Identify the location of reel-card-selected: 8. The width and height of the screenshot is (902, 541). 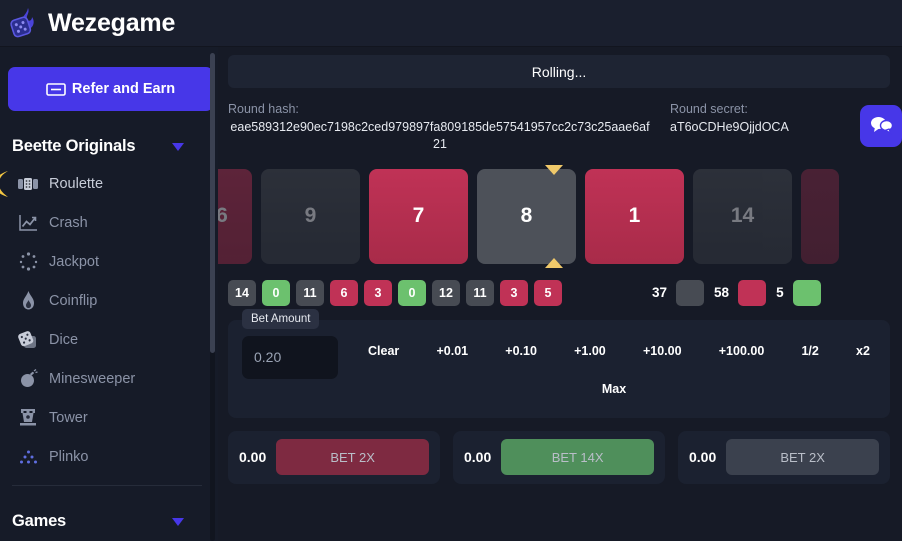
(526, 216).